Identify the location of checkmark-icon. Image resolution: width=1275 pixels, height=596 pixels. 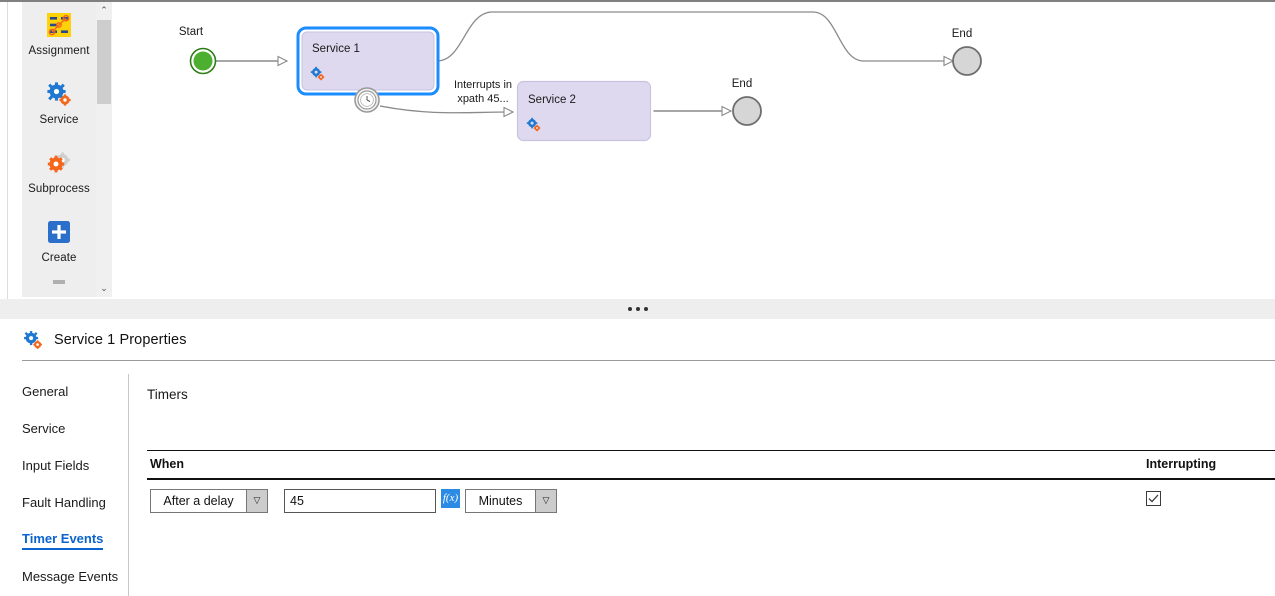
(1153, 498).